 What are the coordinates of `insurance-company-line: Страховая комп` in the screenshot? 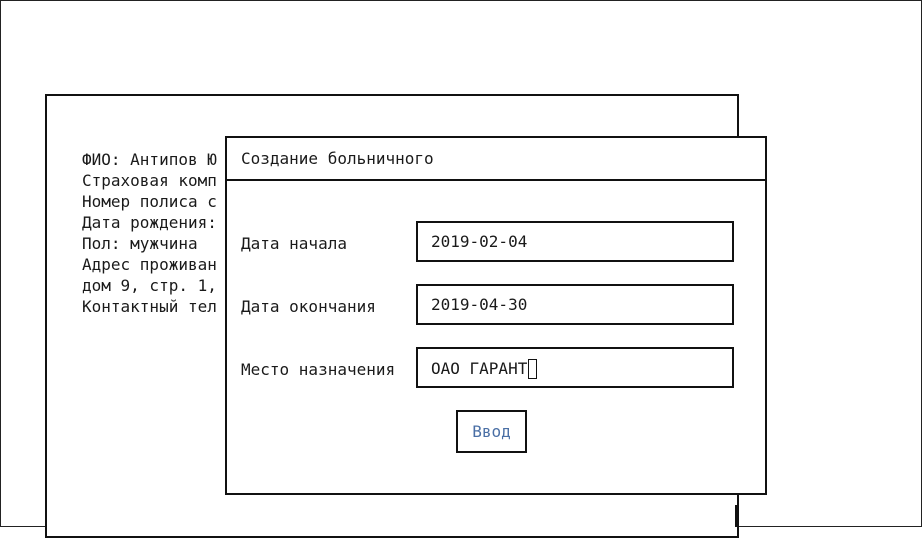 It's located at (149, 180).